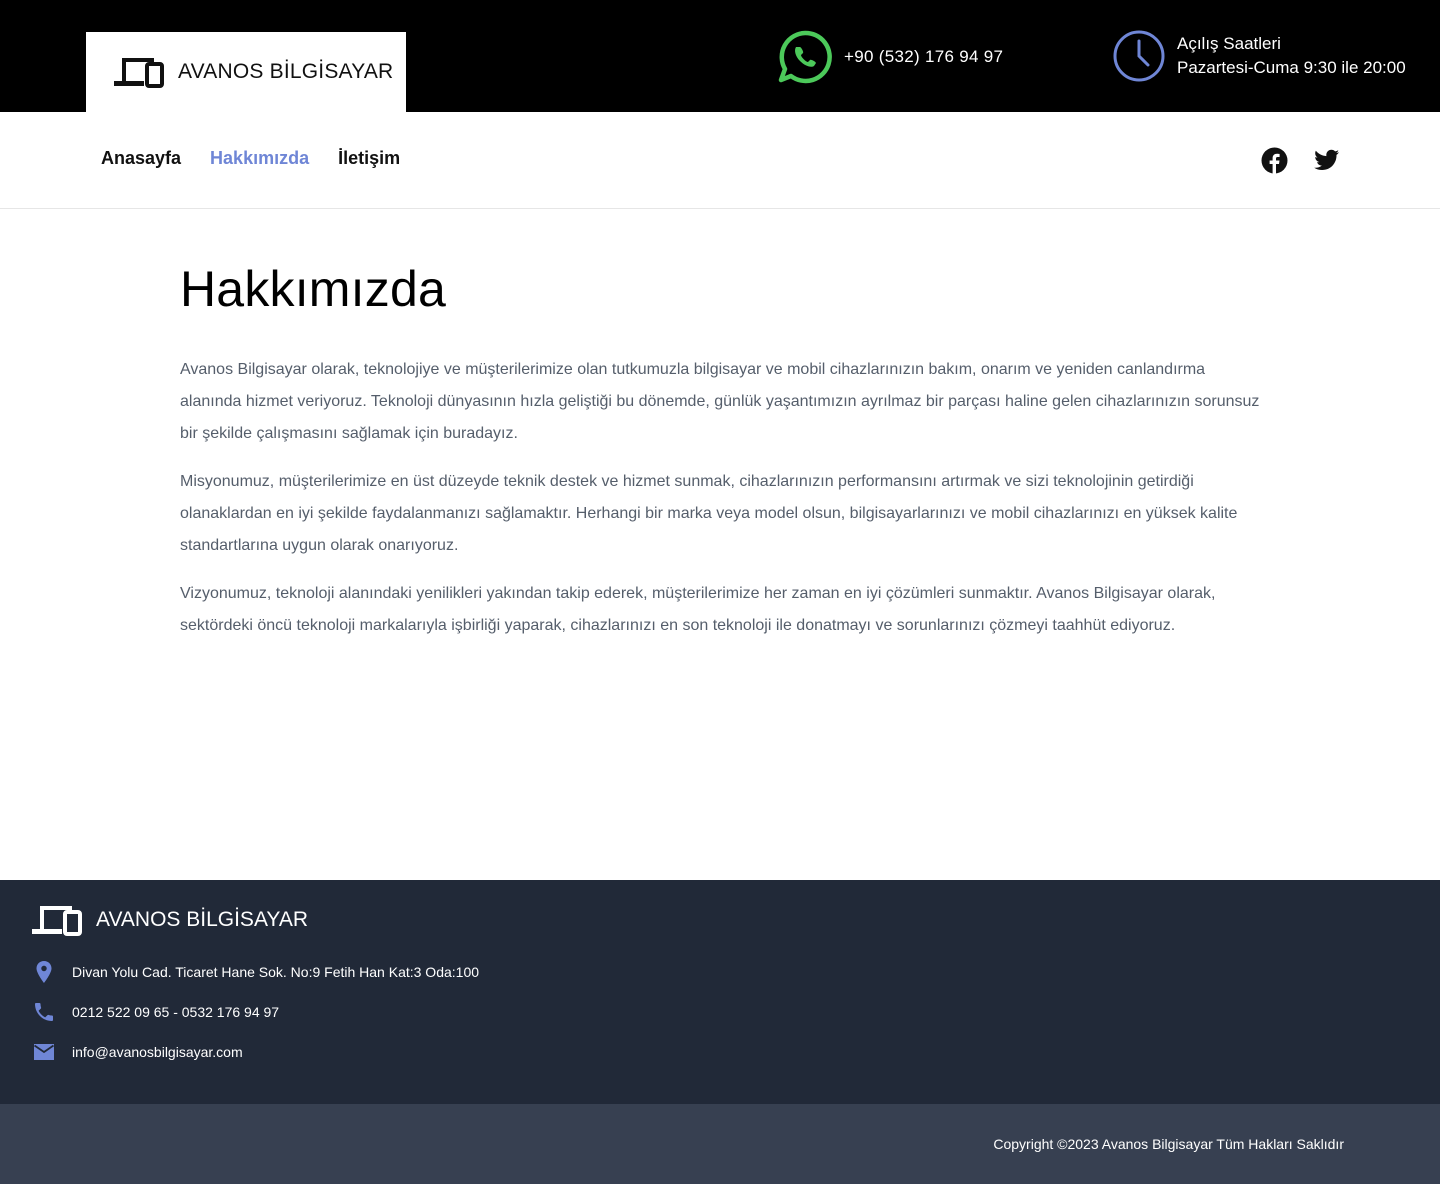  I want to click on email-text: info@avanosbilgisayar.com, so click(157, 1052).